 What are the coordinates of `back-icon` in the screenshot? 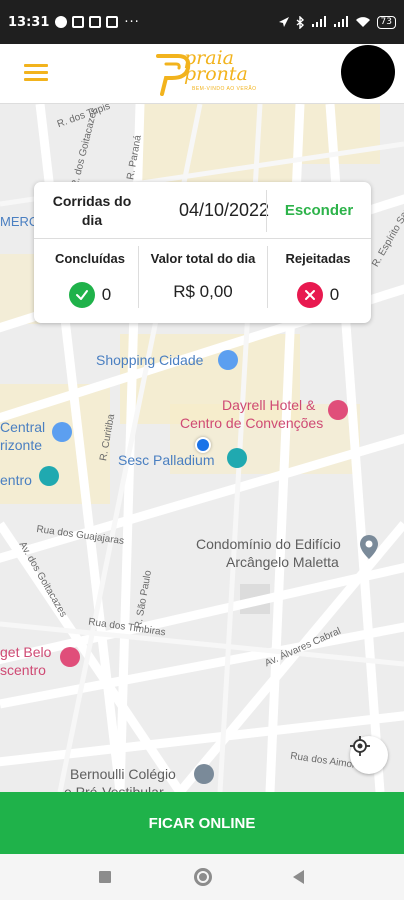 It's located at (298, 877).